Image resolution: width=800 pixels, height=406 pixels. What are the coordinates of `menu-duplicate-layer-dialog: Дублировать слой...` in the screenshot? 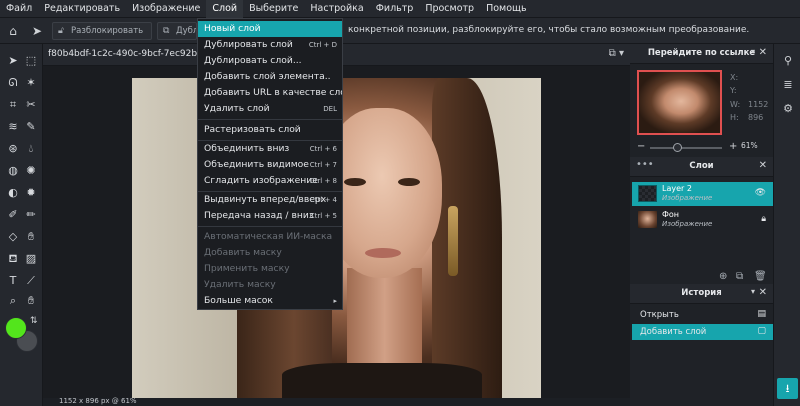 It's located at (270, 61).